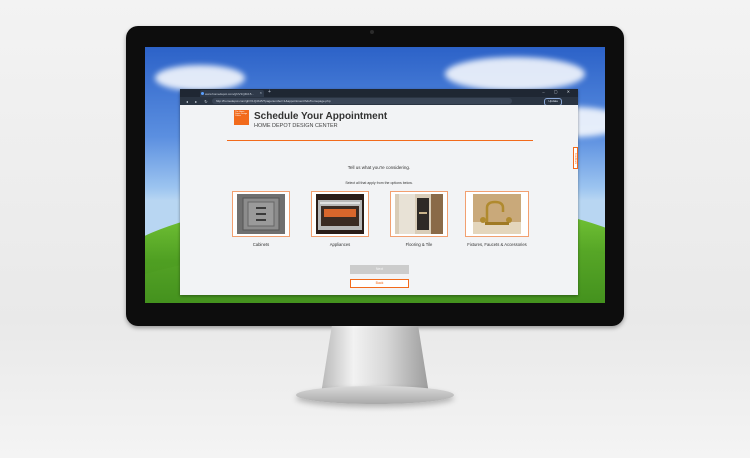  Describe the element at coordinates (380, 140) in the screenshot. I see `header-divider` at that location.